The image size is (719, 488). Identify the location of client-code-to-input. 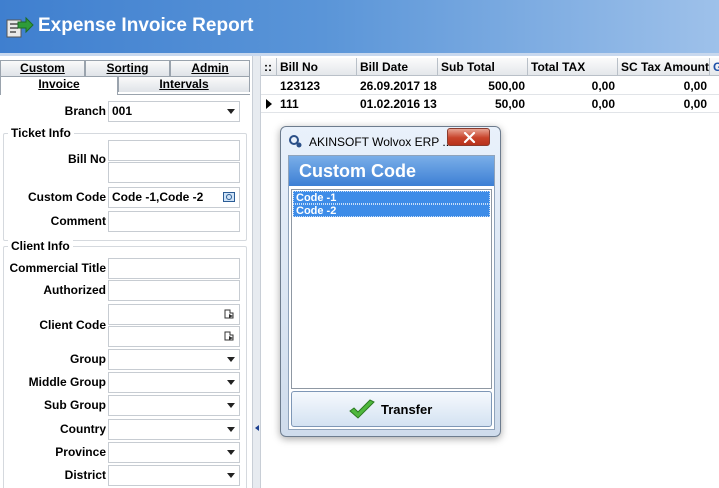
(174, 336).